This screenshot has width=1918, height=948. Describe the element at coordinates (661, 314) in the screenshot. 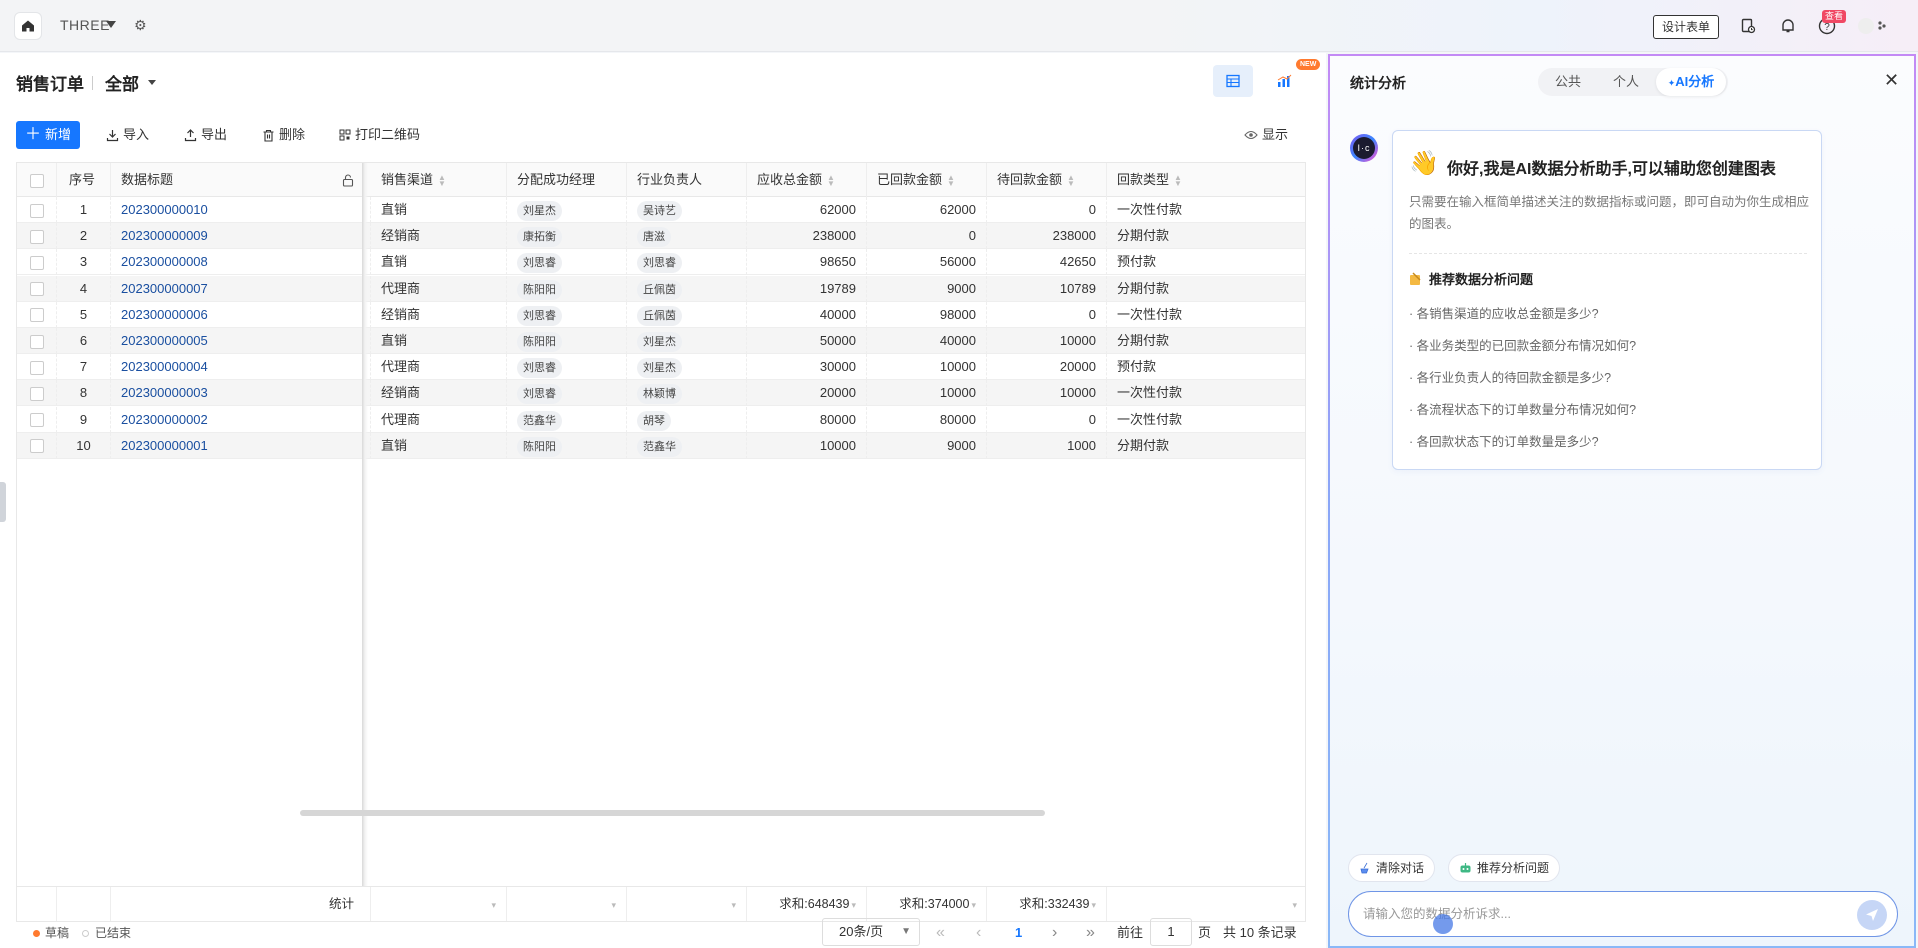

I see `table-row: 5 202300000006 经销商 刘思睿 丘佩茵 40000 98000 0 一次性付款` at that location.